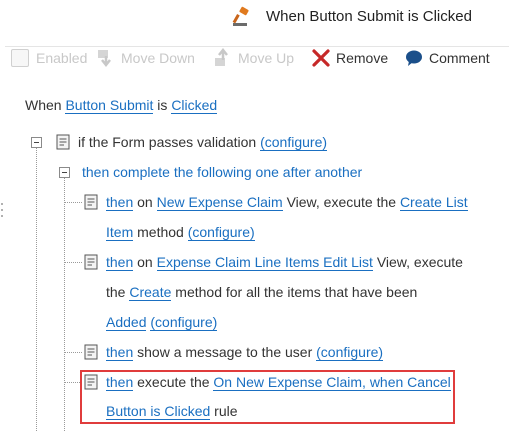  I want to click on enabled-label: Enabled, so click(62, 58).